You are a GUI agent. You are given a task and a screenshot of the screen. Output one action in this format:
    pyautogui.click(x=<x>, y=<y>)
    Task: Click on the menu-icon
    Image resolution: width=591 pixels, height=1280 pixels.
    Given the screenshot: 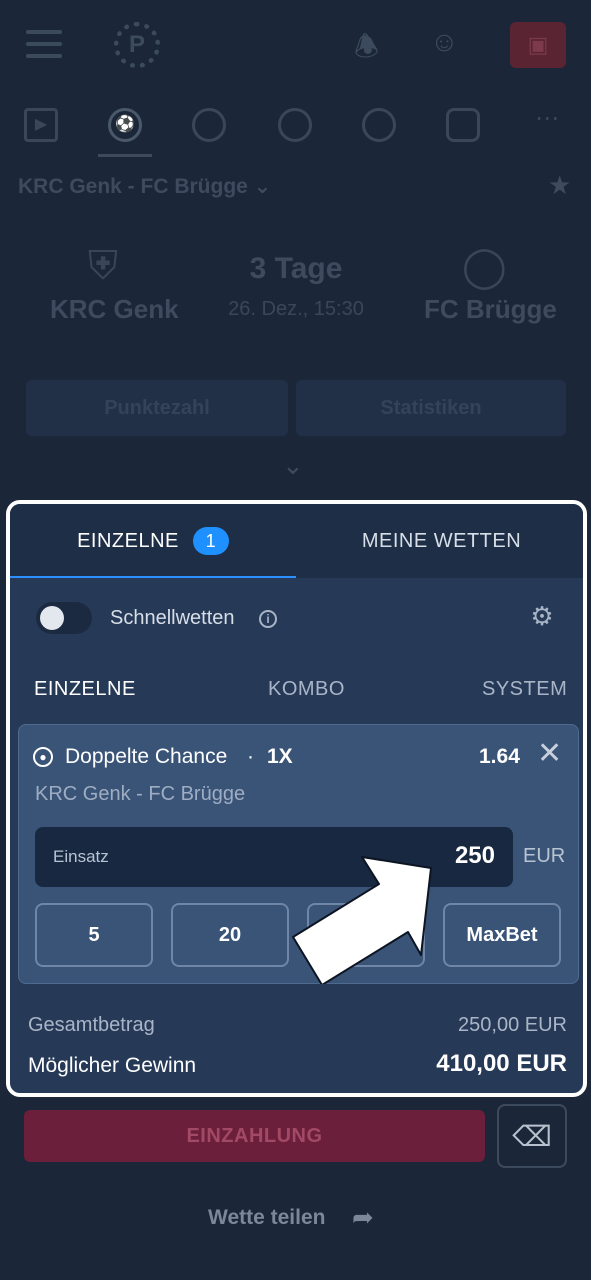 What is the action you would take?
    pyautogui.click(x=44, y=45)
    